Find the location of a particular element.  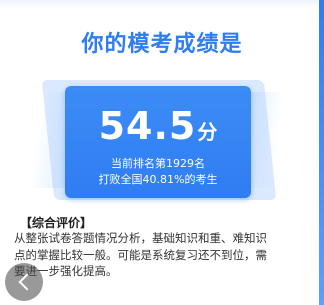

rank-text: 当前排名第1929名 is located at coordinates (158, 163).